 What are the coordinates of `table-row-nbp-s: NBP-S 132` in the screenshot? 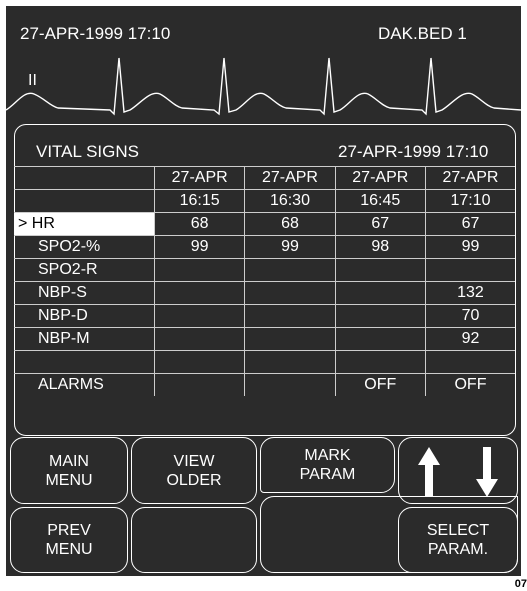 It's located at (264, 293).